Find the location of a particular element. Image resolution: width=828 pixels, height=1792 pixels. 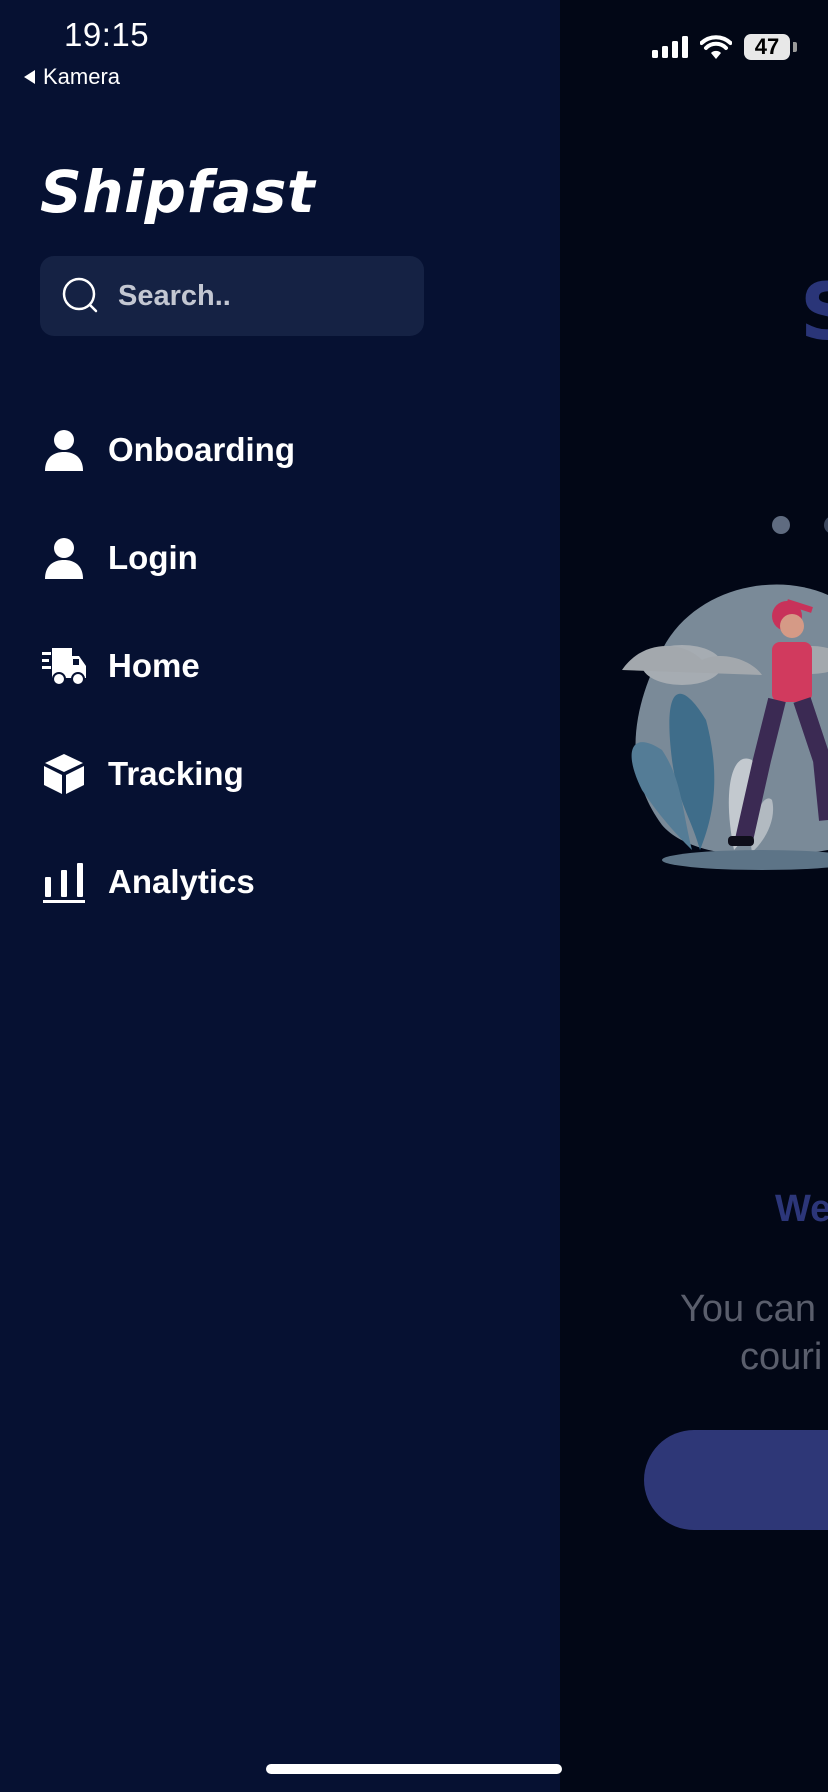

nav-item-home: Home is located at coordinates (280, 666).